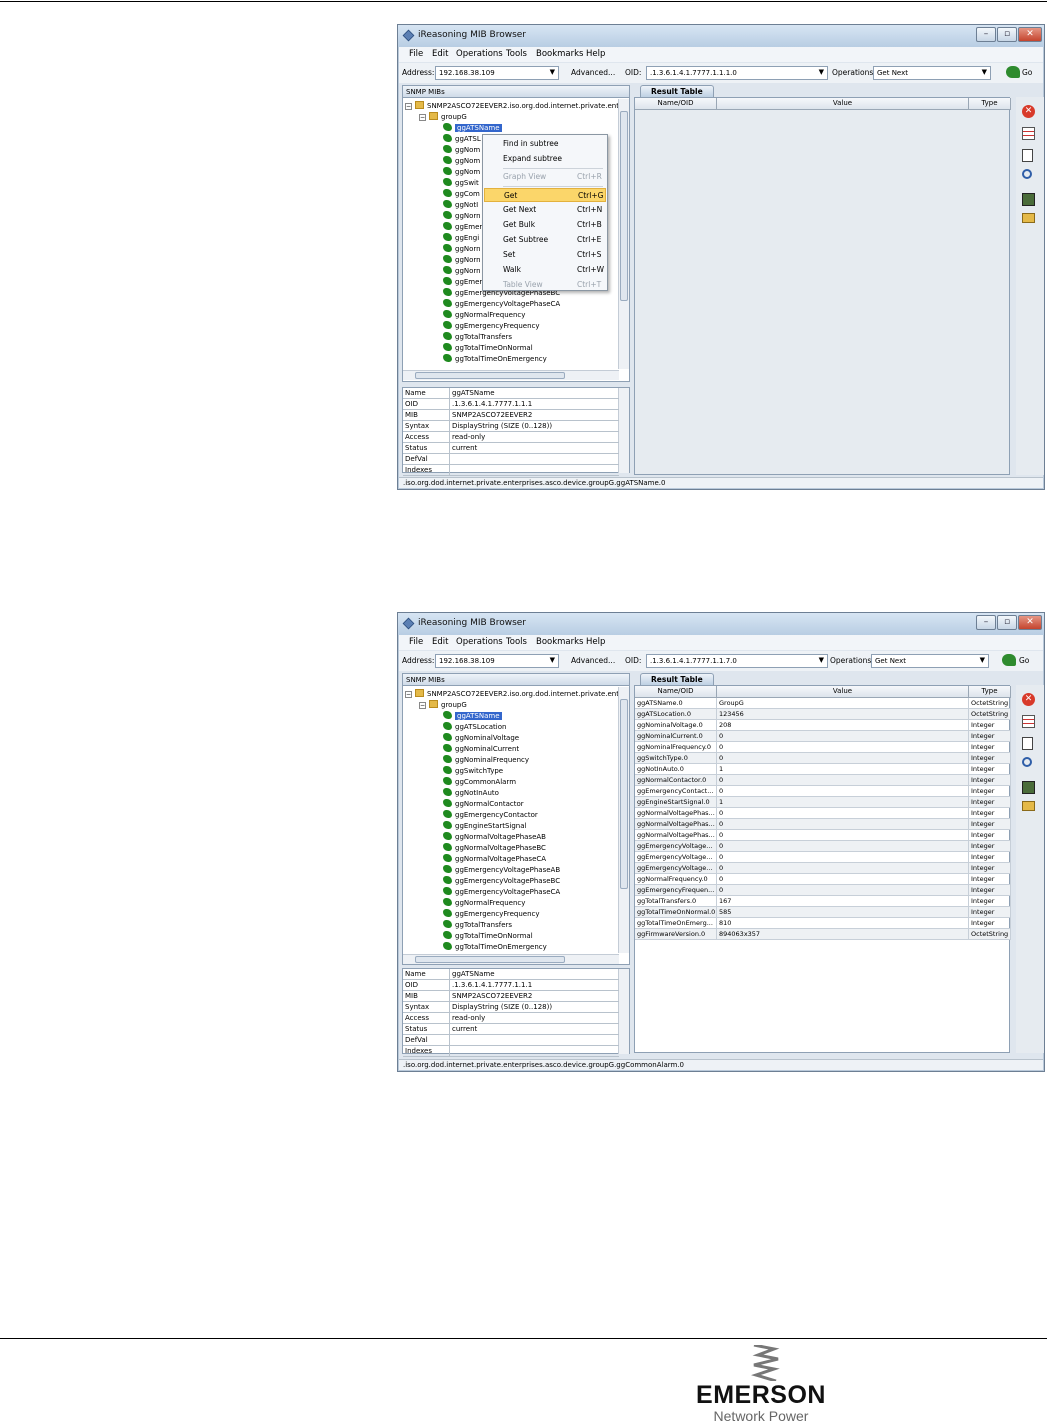 The image size is (1047, 1424). What do you see at coordinates (545, 159) in the screenshot?
I see `context-menu-item: Expand subtree` at bounding box center [545, 159].